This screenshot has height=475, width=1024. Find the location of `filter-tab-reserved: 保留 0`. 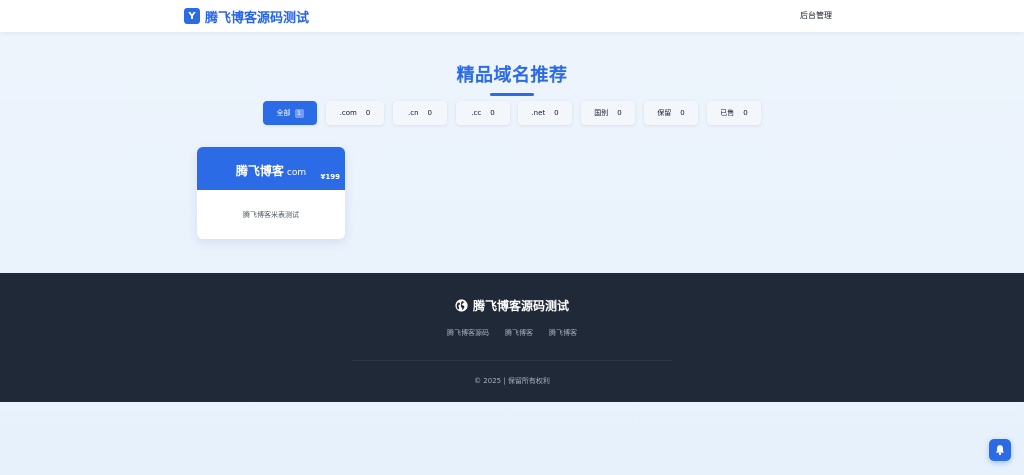

filter-tab-reserved: 保留 0 is located at coordinates (671, 113).